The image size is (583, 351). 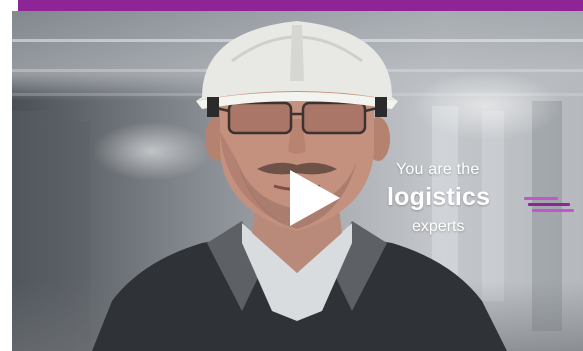 I want to click on play-icon, so click(x=315, y=198).